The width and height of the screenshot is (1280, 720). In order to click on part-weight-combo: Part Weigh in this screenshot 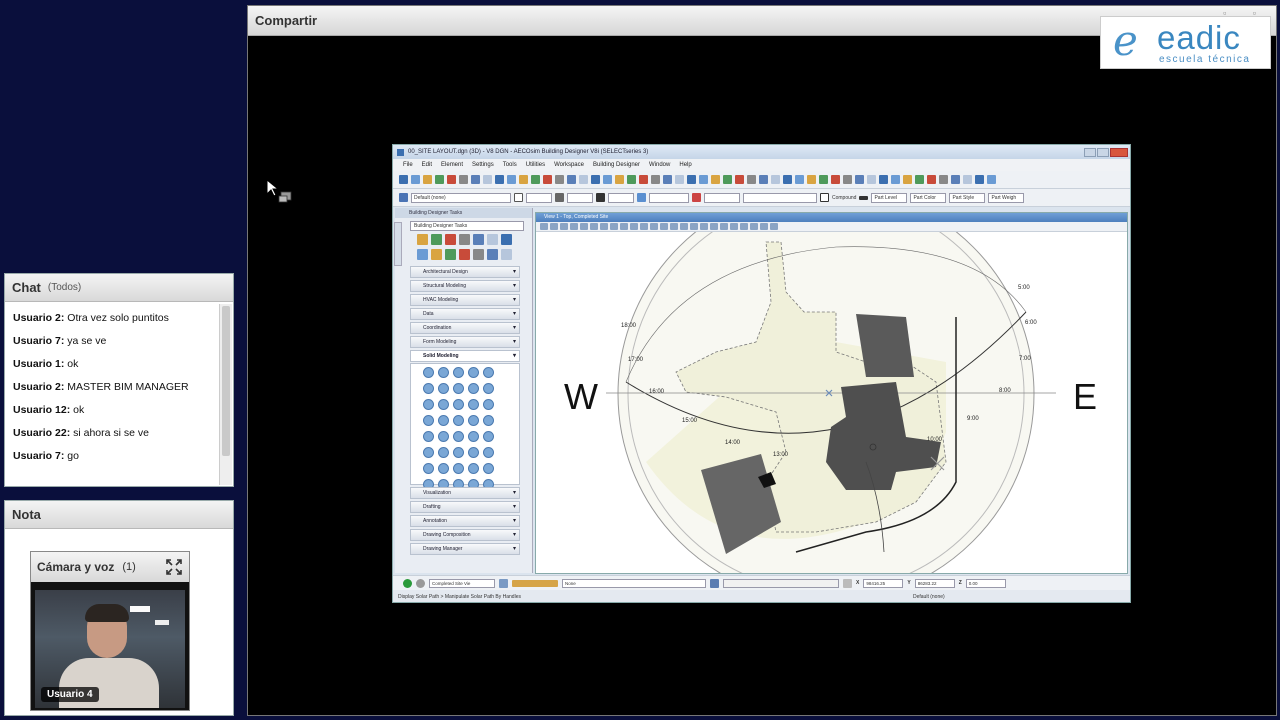, I will do `click(1006, 197)`.